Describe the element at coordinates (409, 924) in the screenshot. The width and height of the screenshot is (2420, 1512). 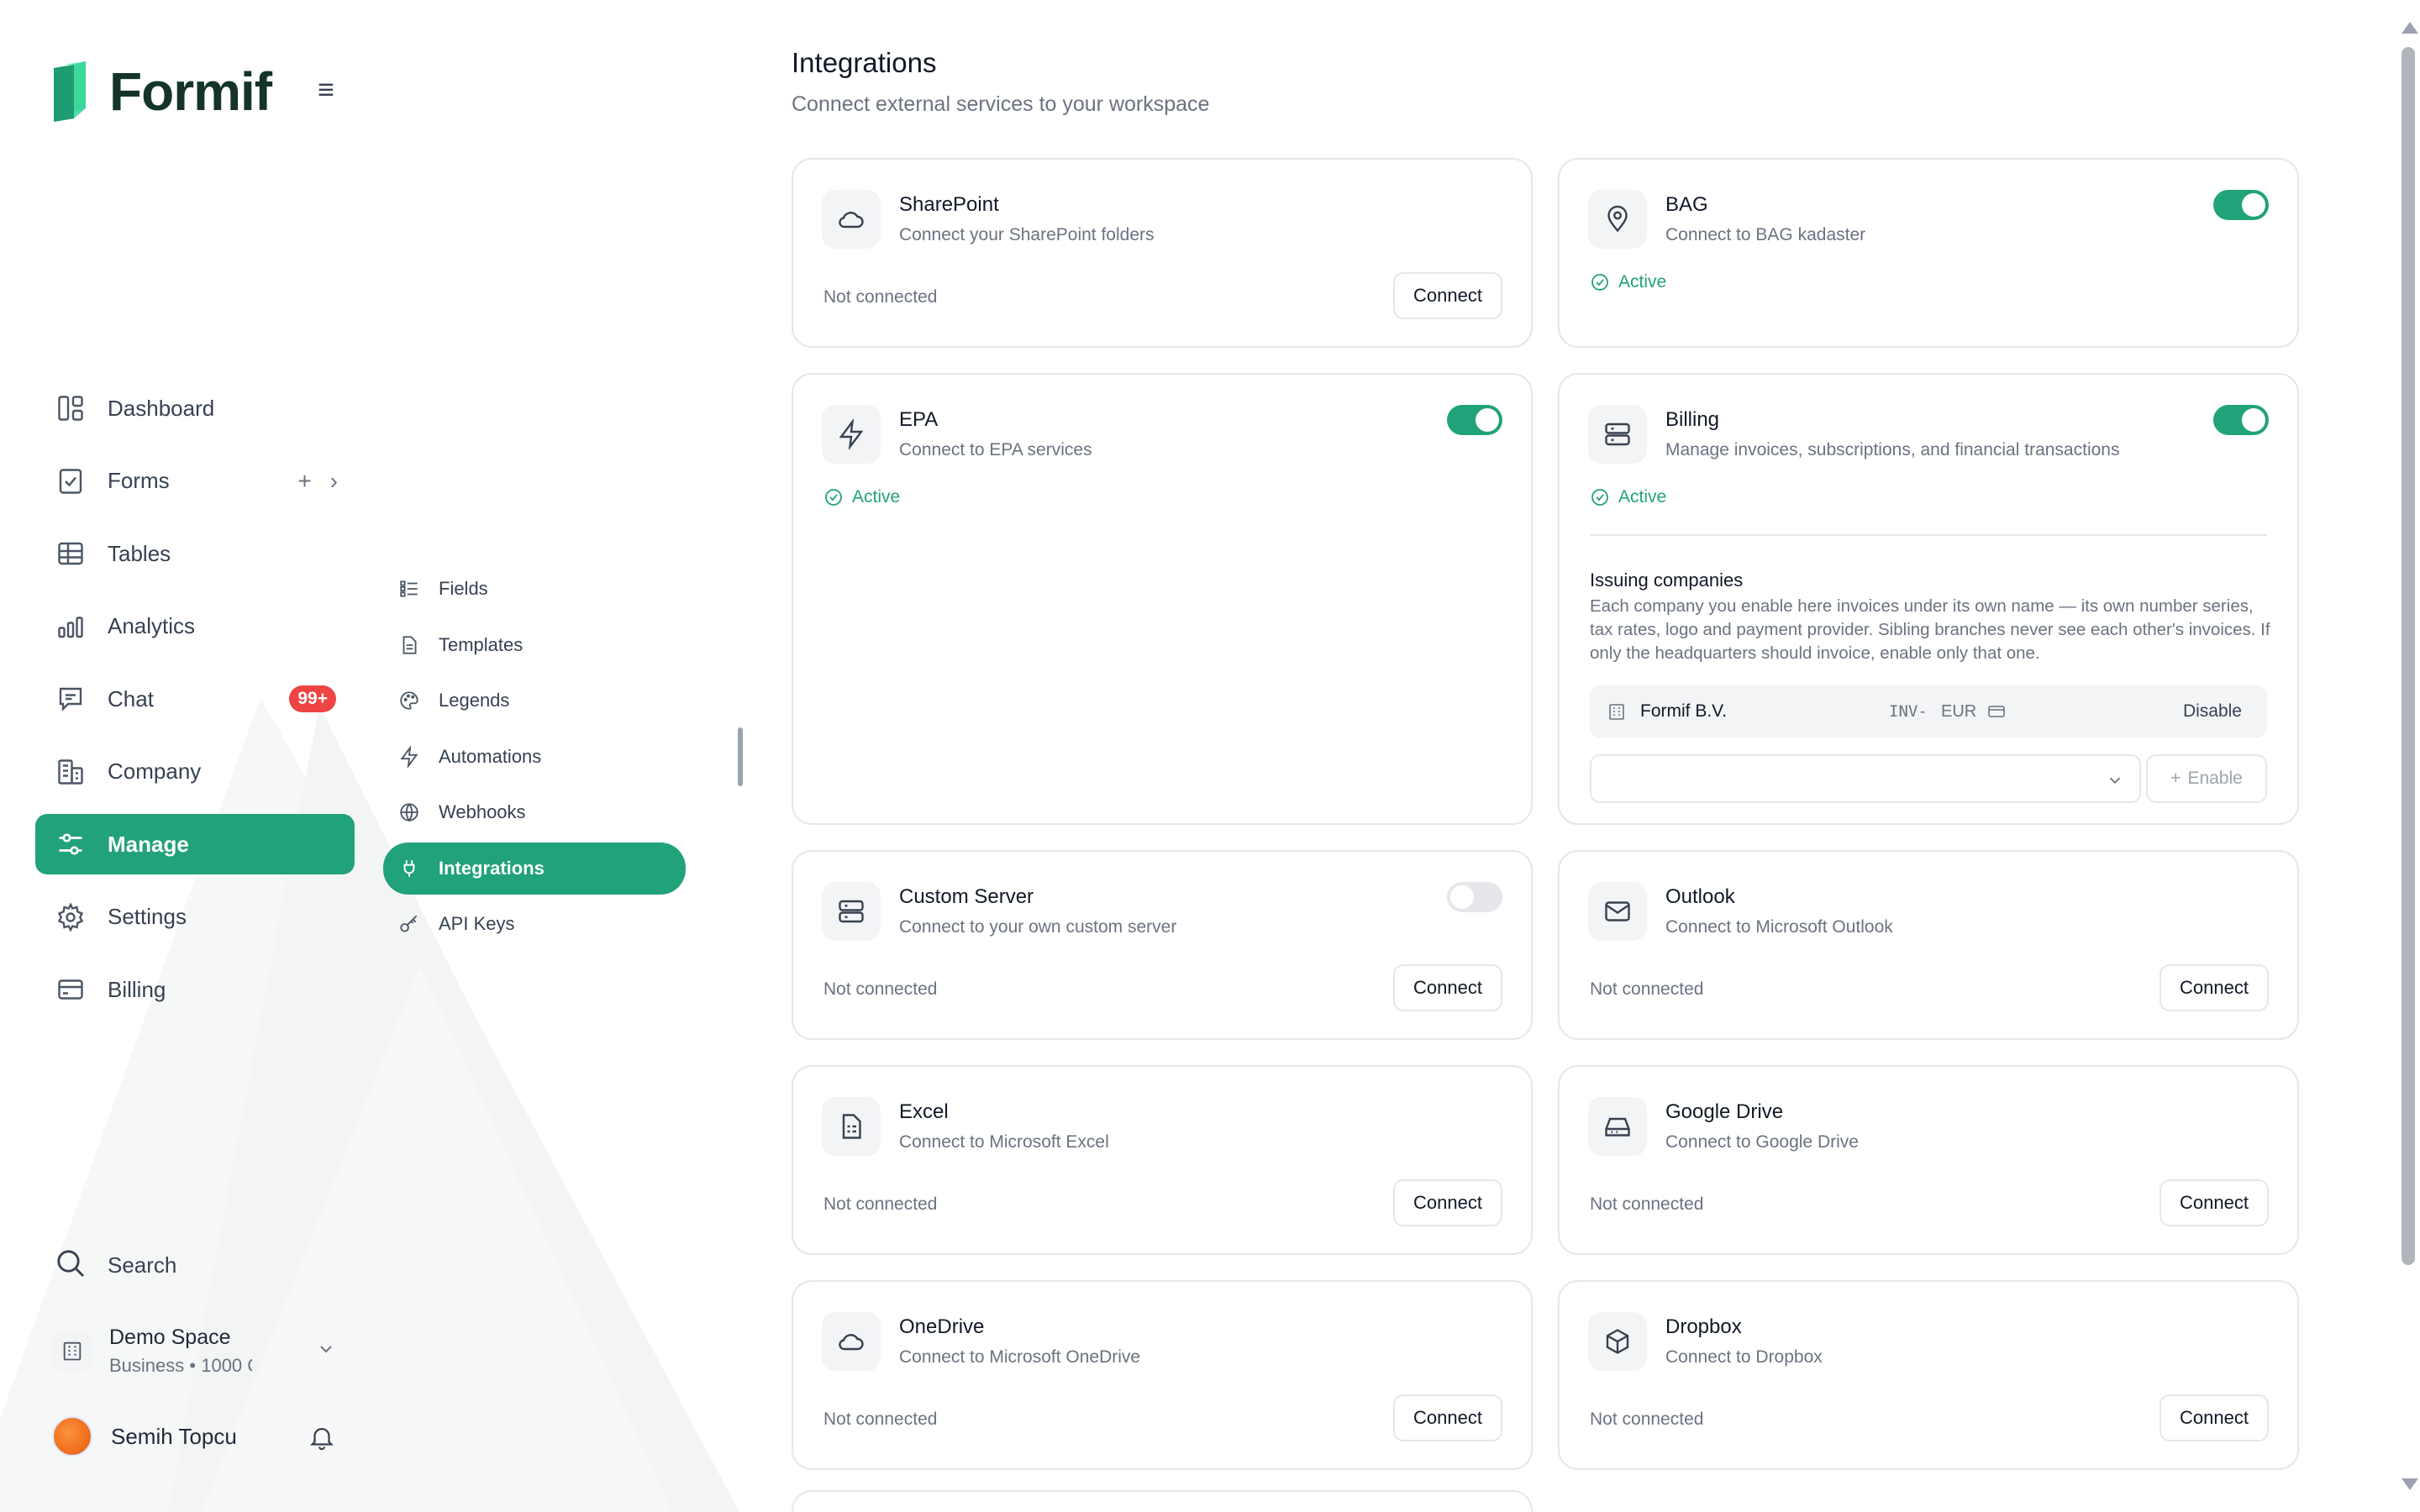
I see `key-icon` at that location.